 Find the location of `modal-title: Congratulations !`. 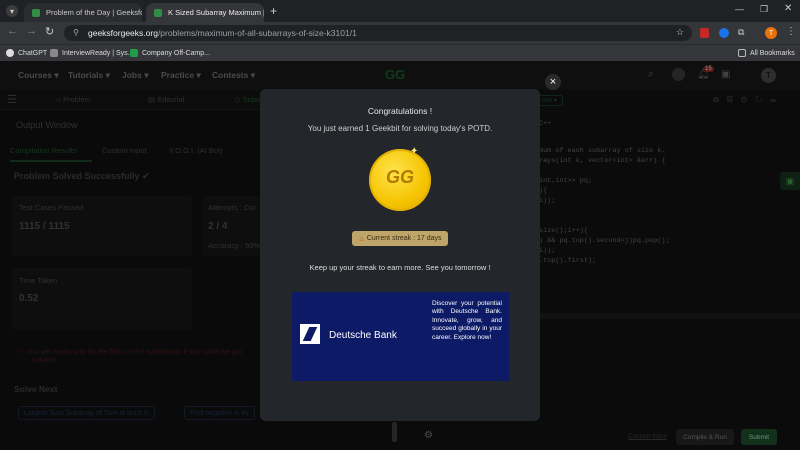

modal-title: Congratulations ! is located at coordinates (400, 111).